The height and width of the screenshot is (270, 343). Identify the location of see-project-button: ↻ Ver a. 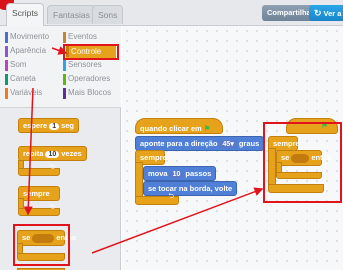
(326, 13).